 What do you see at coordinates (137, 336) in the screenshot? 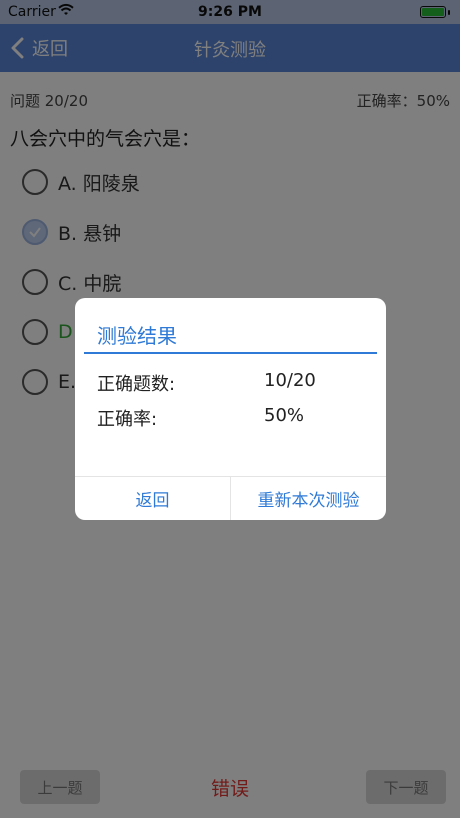
I see `dialog-title: 测验结果` at bounding box center [137, 336].